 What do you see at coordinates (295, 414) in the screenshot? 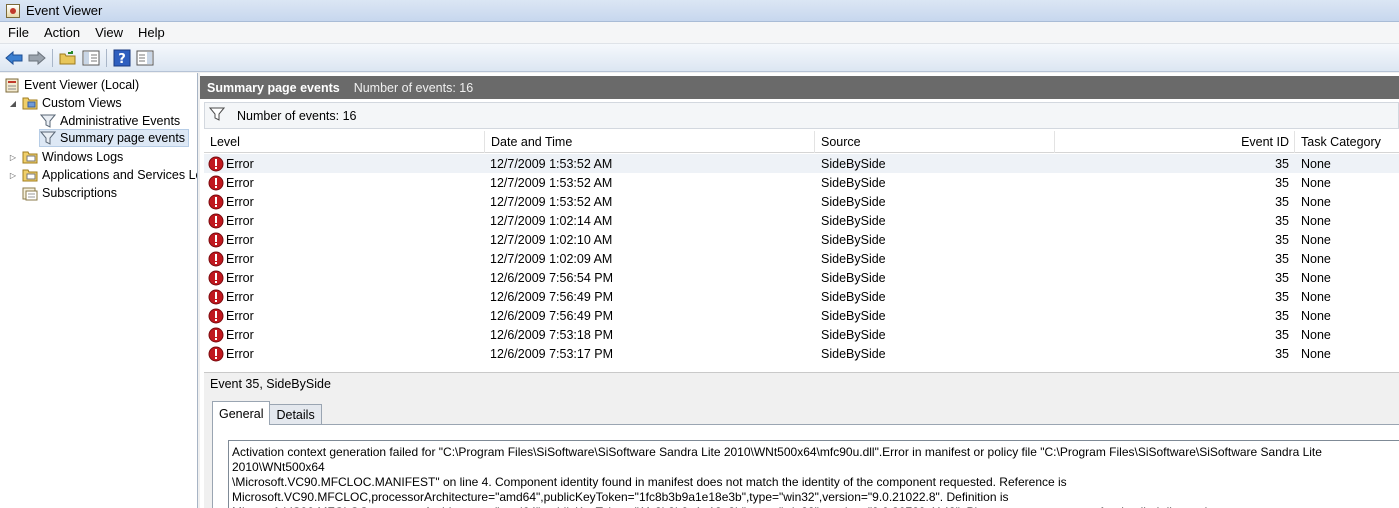
I see `tab-details: Details` at bounding box center [295, 414].